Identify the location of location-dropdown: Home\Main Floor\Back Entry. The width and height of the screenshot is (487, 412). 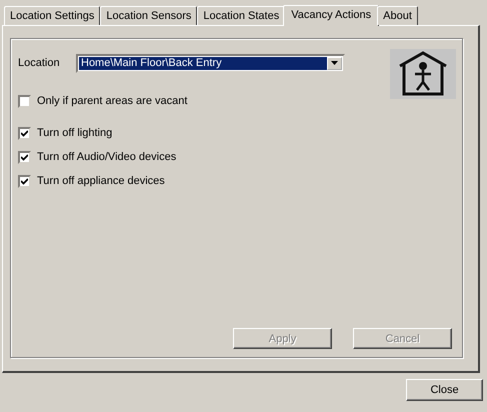
(210, 63).